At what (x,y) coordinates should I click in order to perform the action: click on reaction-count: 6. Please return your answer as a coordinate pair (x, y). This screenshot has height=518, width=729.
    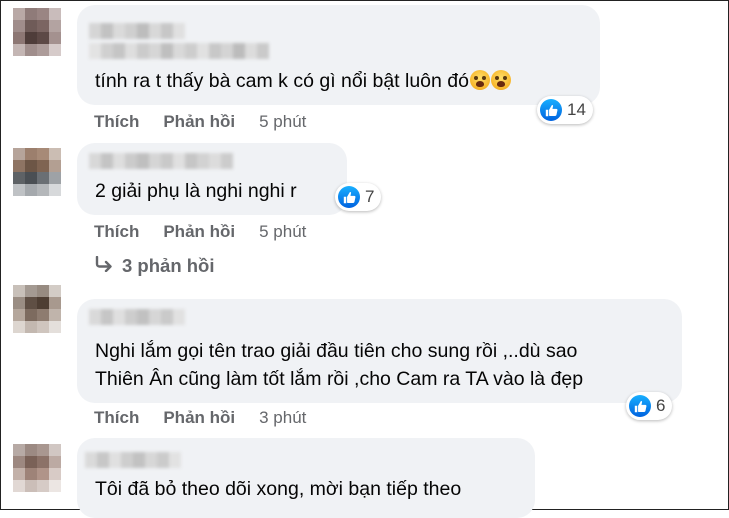
    Looking at the image, I should click on (649, 406).